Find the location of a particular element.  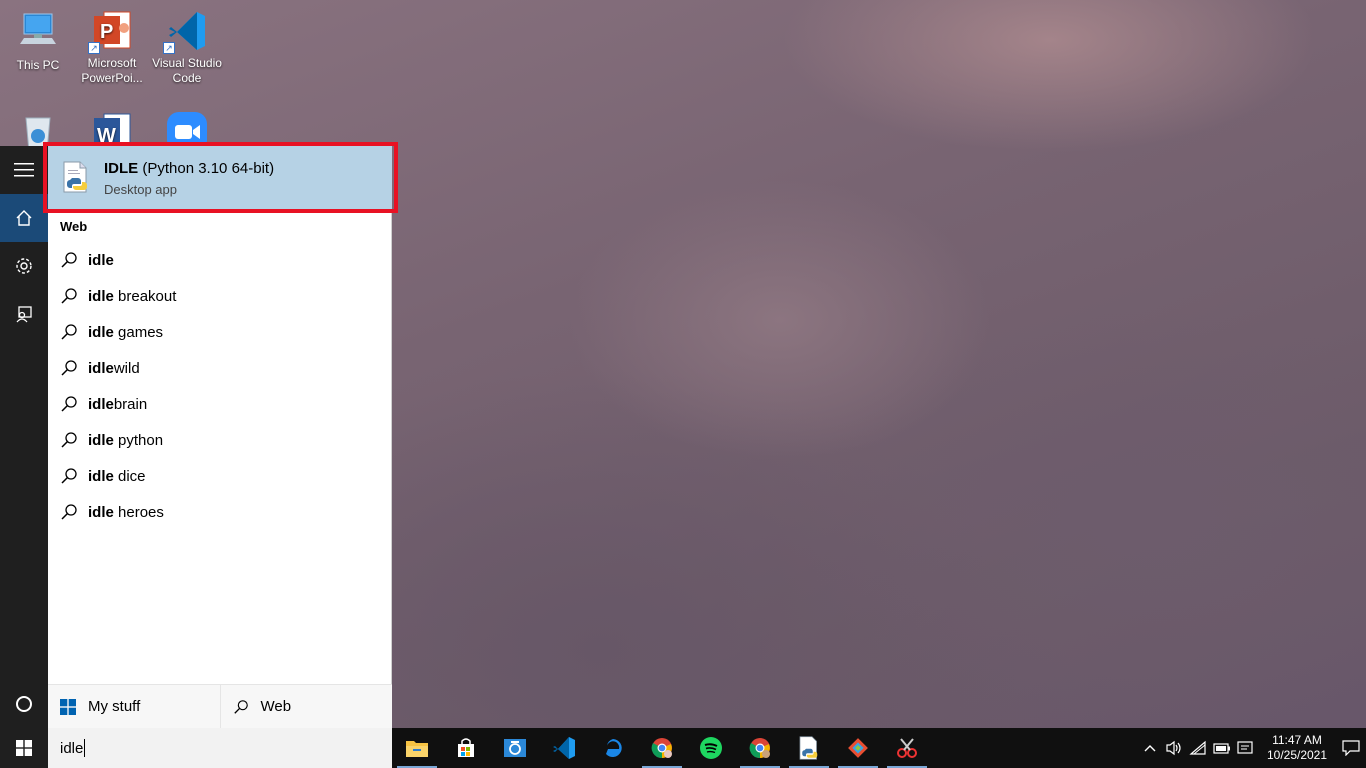

feedback-icon is located at coordinates (24, 314).